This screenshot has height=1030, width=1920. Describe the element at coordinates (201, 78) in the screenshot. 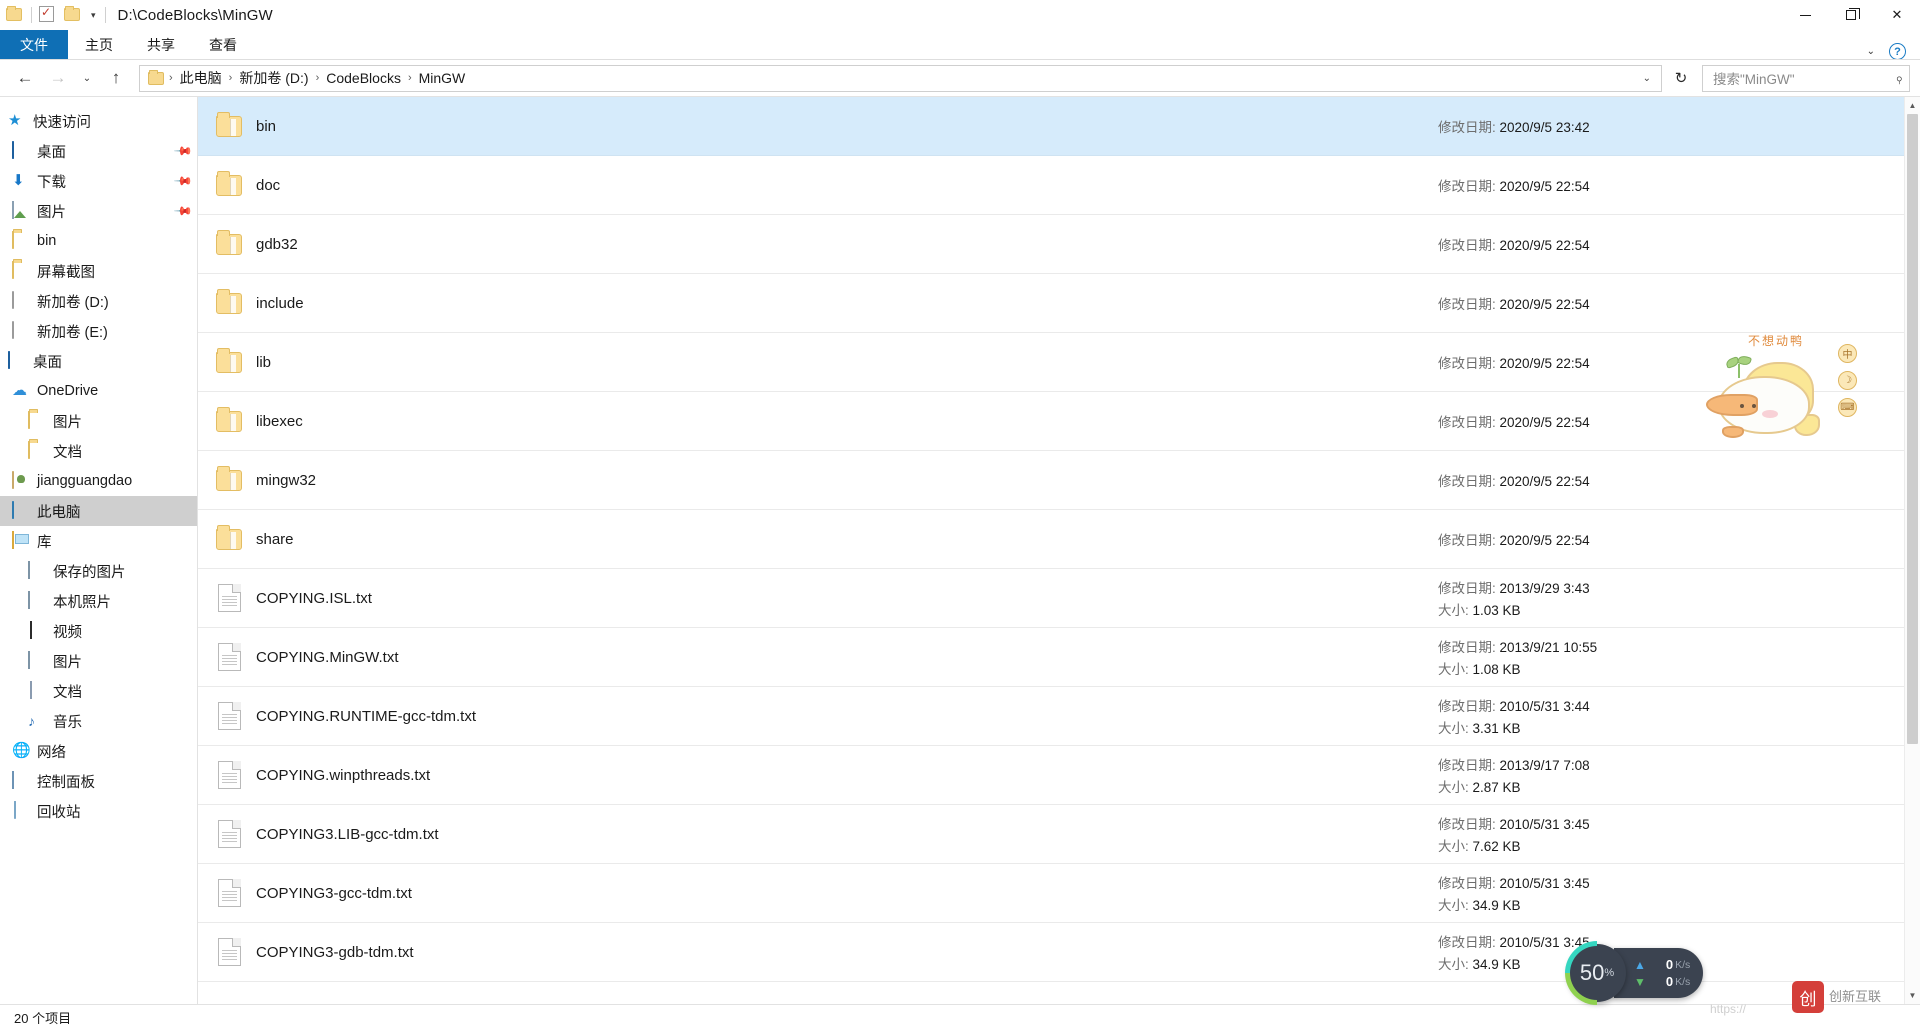

I see `breadcrumb-item-this-pc: 此电脑` at that location.